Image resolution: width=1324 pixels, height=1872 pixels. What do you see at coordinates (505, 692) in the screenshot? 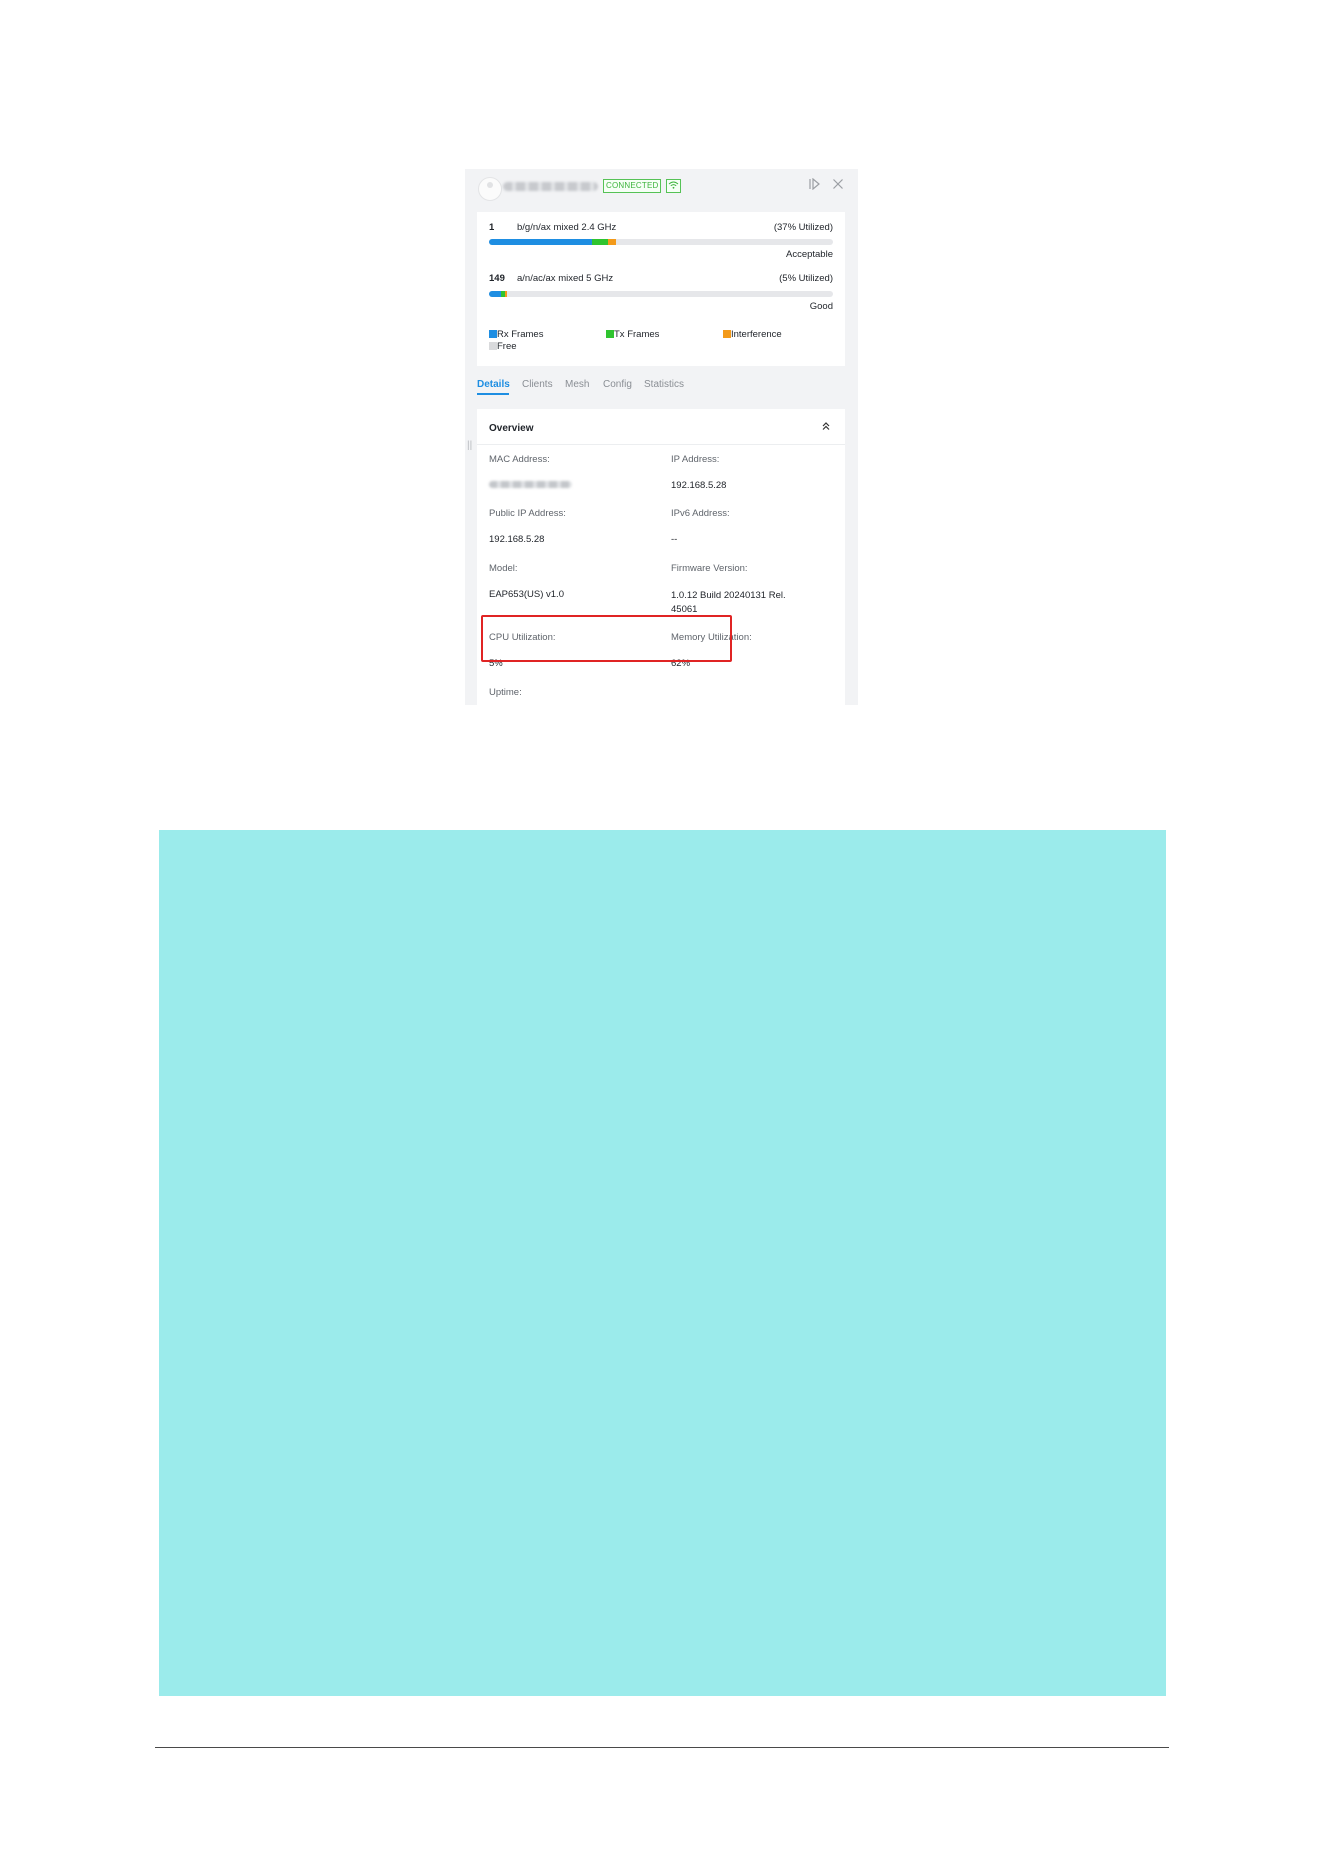
I see `uptime-label: Uptime:` at bounding box center [505, 692].